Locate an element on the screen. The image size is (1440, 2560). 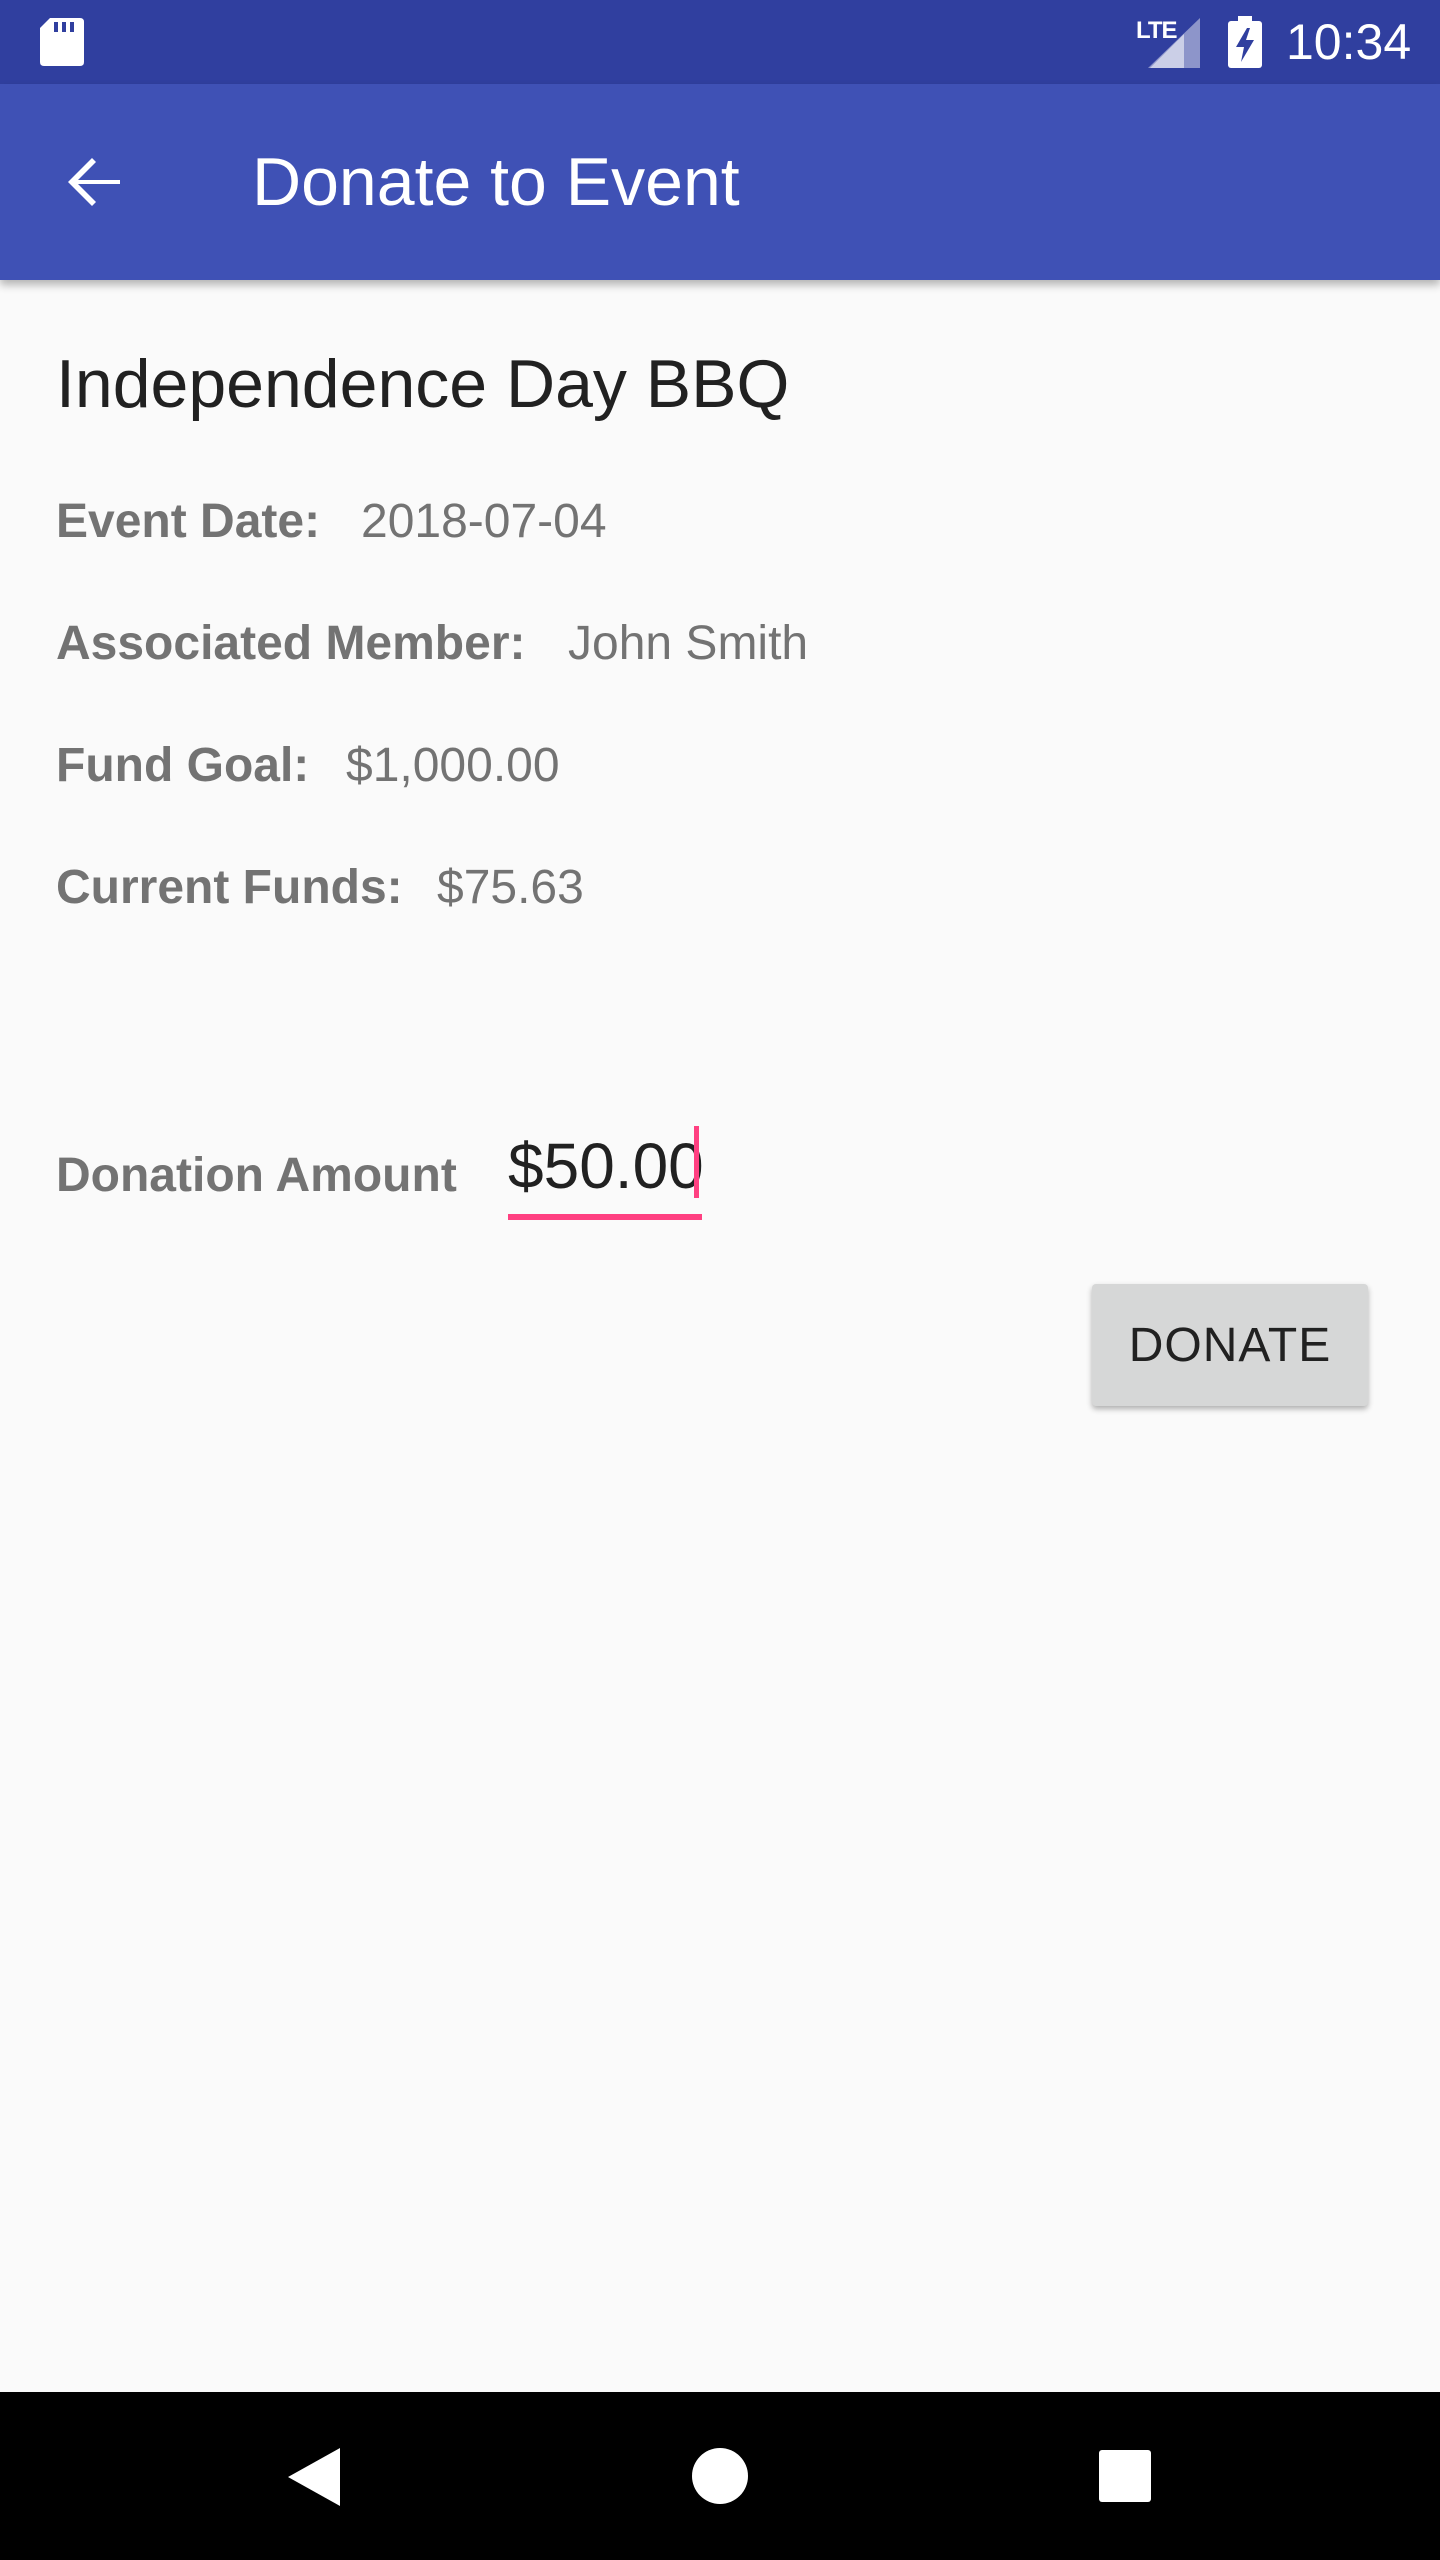
event-date-label: Event Date: is located at coordinates (188, 521).